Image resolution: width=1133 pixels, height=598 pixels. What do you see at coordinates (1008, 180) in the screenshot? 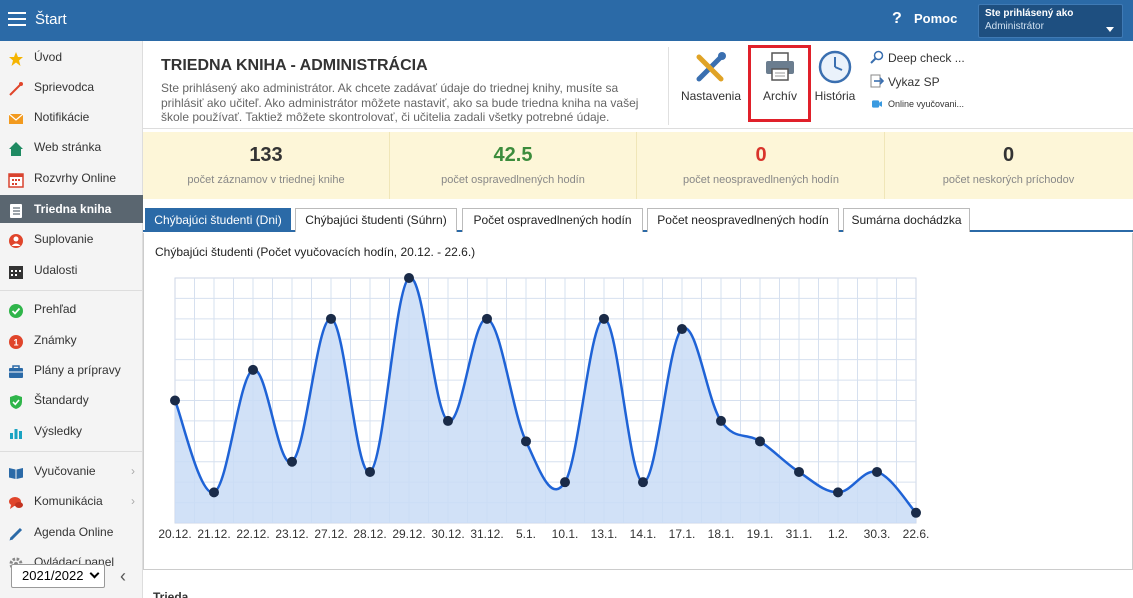
I see `stat-label: počet neskorých príchodov` at bounding box center [1008, 180].